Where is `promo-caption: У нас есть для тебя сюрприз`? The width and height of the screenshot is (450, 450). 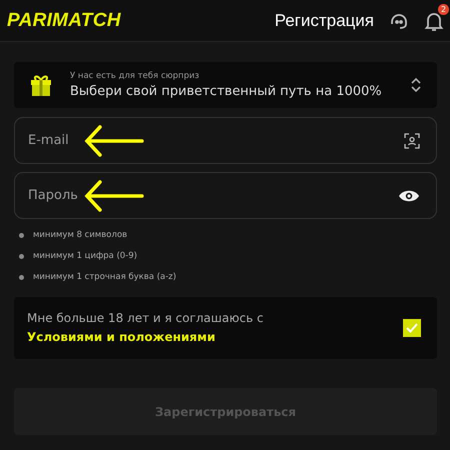 promo-caption: У нас есть для тебя сюрприз is located at coordinates (135, 76).